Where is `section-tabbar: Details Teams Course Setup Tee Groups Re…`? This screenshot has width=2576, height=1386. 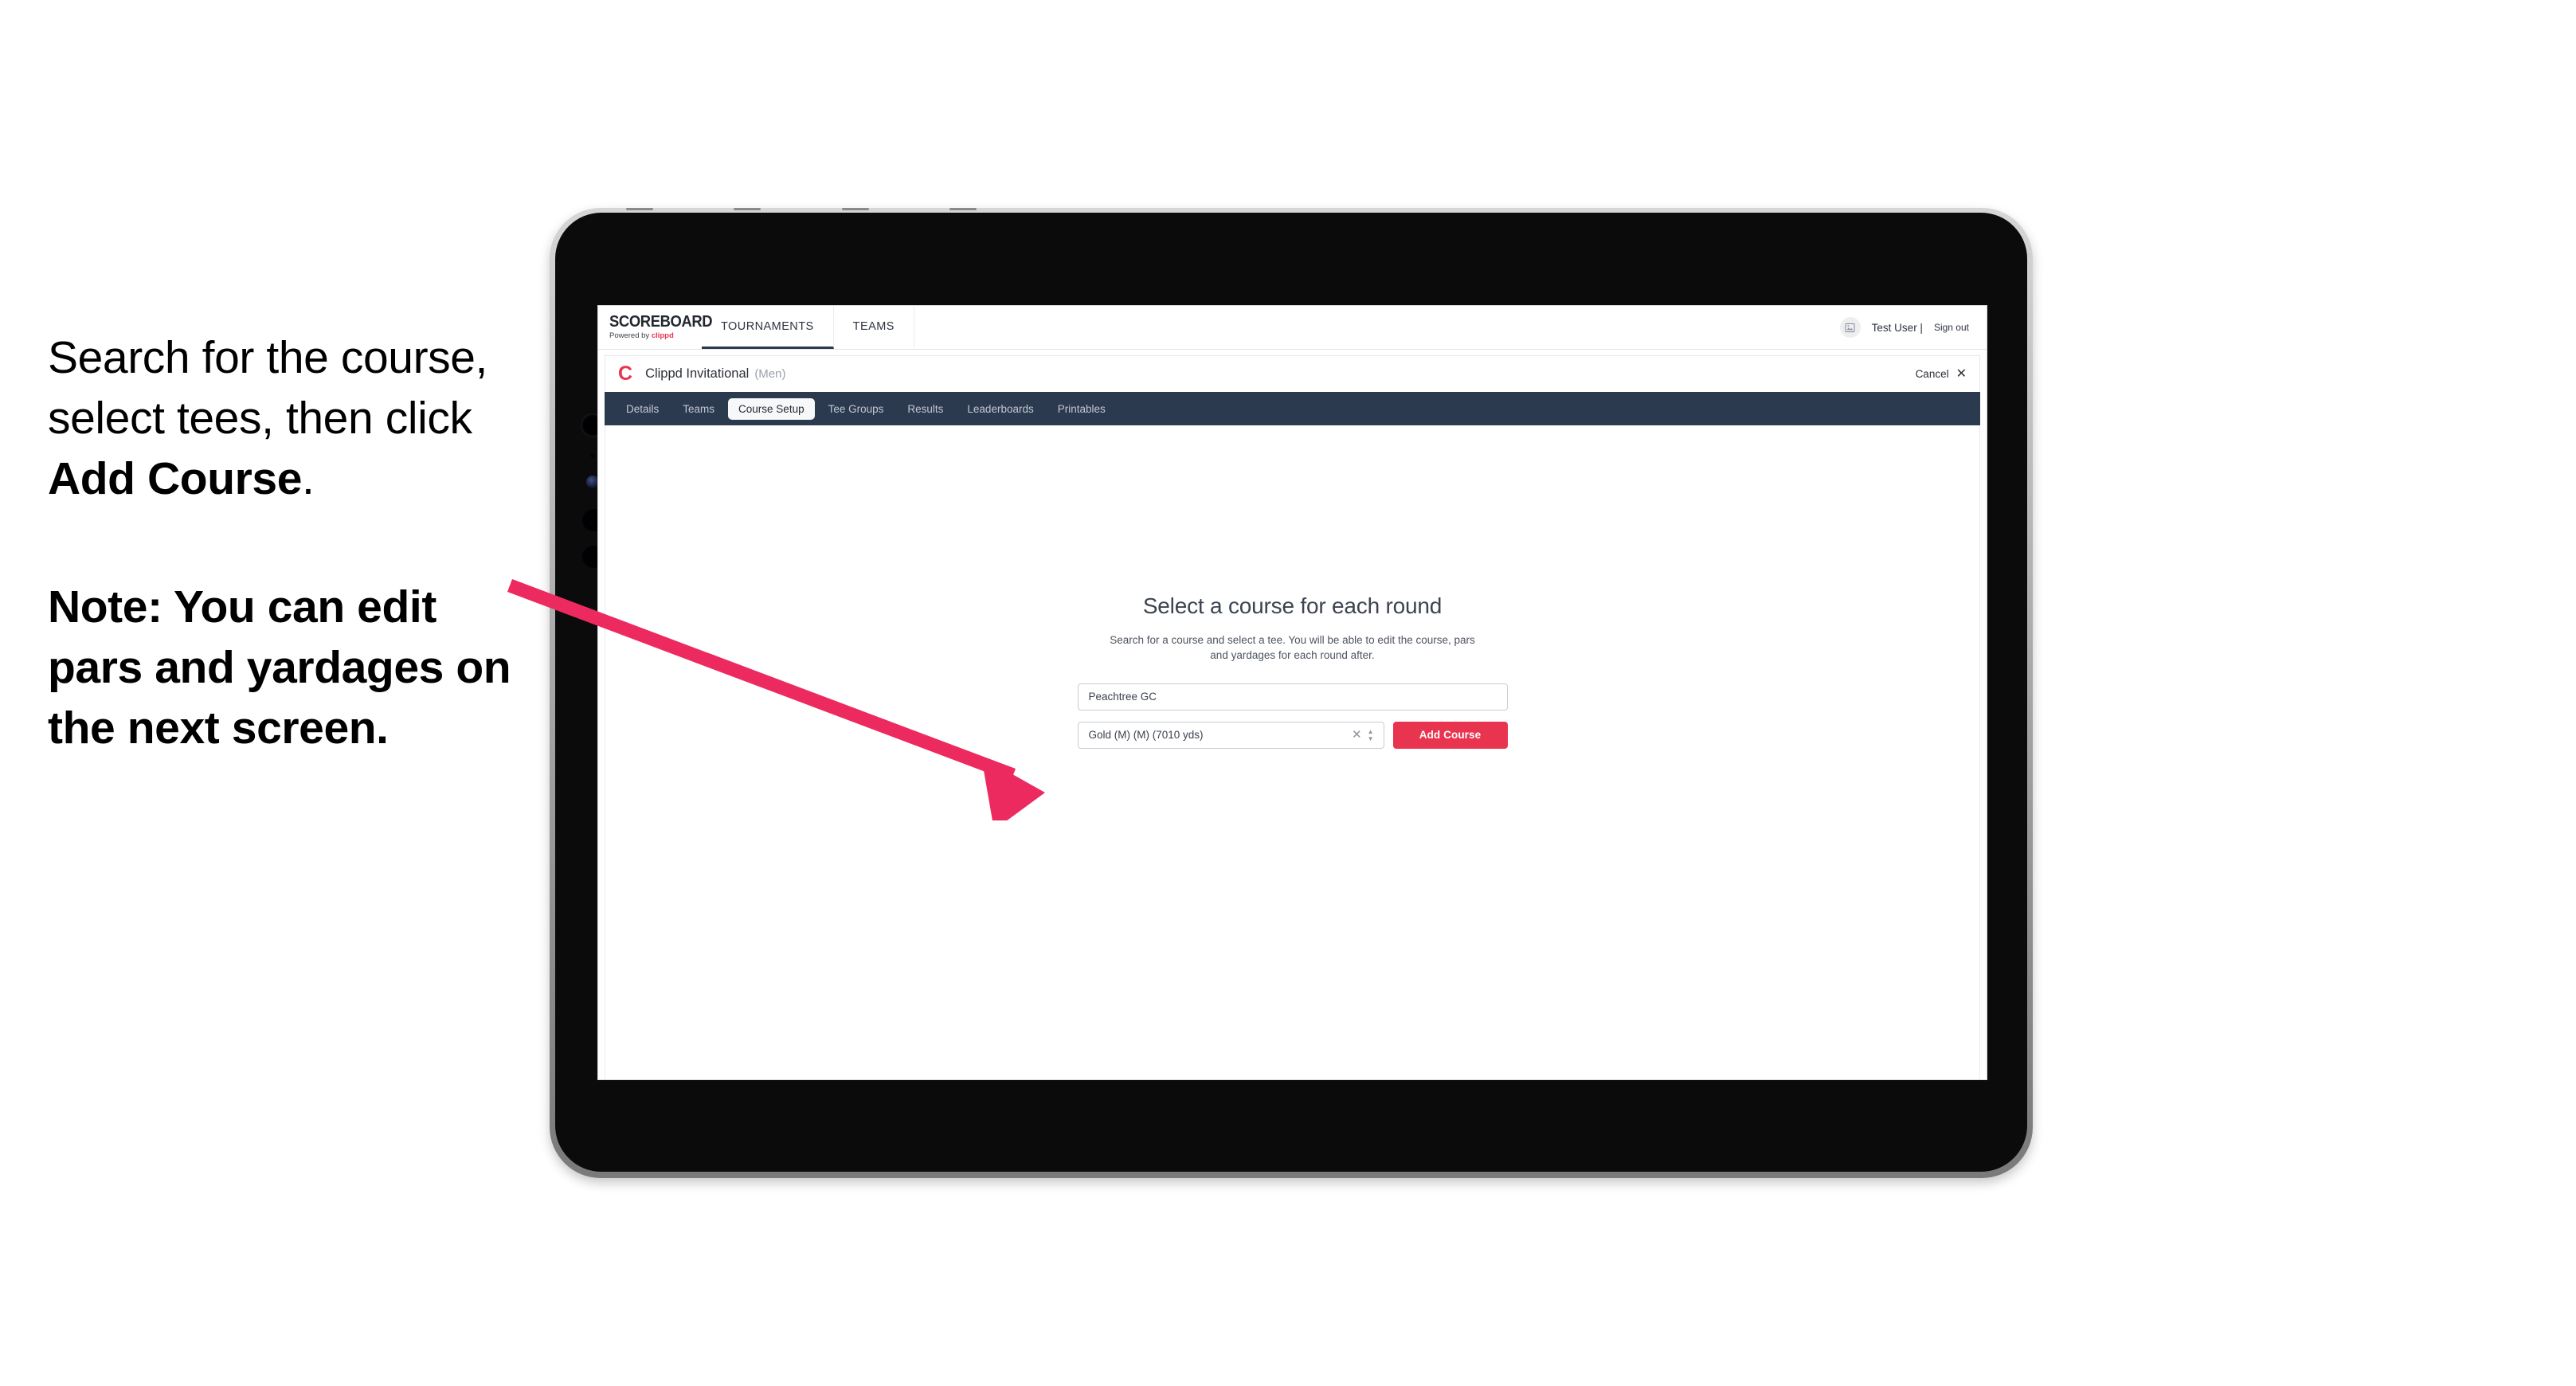 section-tabbar: Details Teams Course Setup Tee Groups Re… is located at coordinates (1292, 408).